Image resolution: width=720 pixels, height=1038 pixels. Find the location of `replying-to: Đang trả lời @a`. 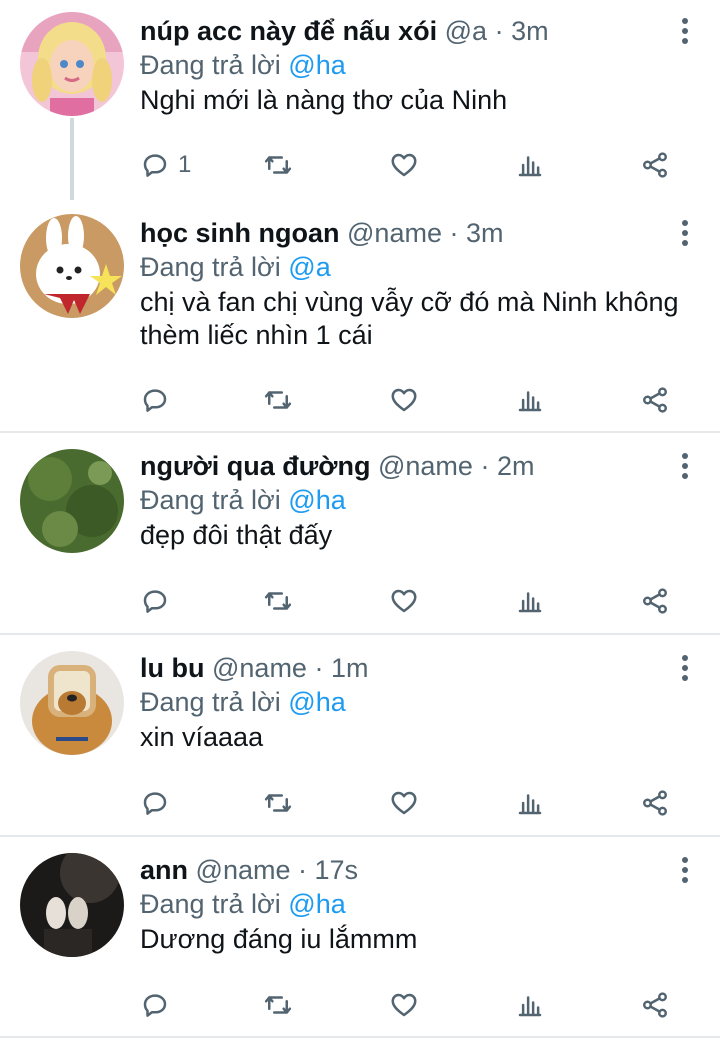

replying-to: Đang trả lời @a is located at coordinates (420, 267).